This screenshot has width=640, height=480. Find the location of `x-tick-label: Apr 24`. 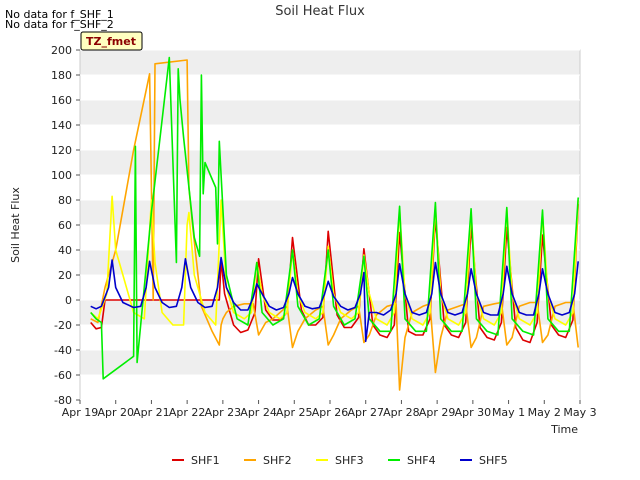

x-tick-label: Apr 24 is located at coordinates (258, 412).